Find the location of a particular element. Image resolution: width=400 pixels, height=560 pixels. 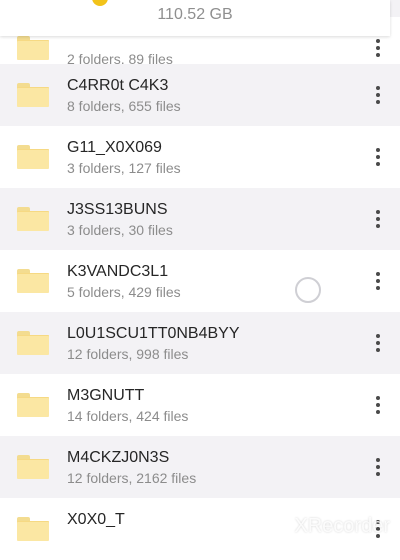

folder-name: G11_X0X069 is located at coordinates (114, 147).